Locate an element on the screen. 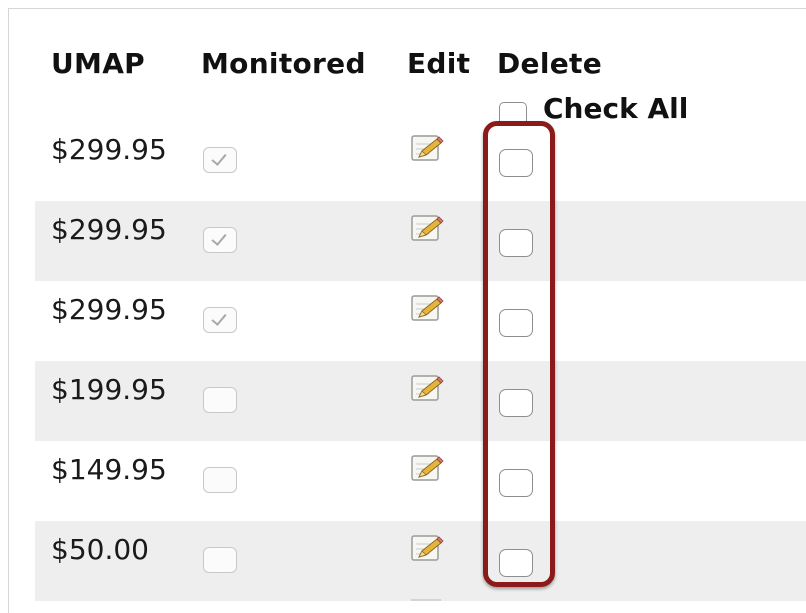 The height and width of the screenshot is (613, 806). umap-price: $149.95 is located at coordinates (109, 469).